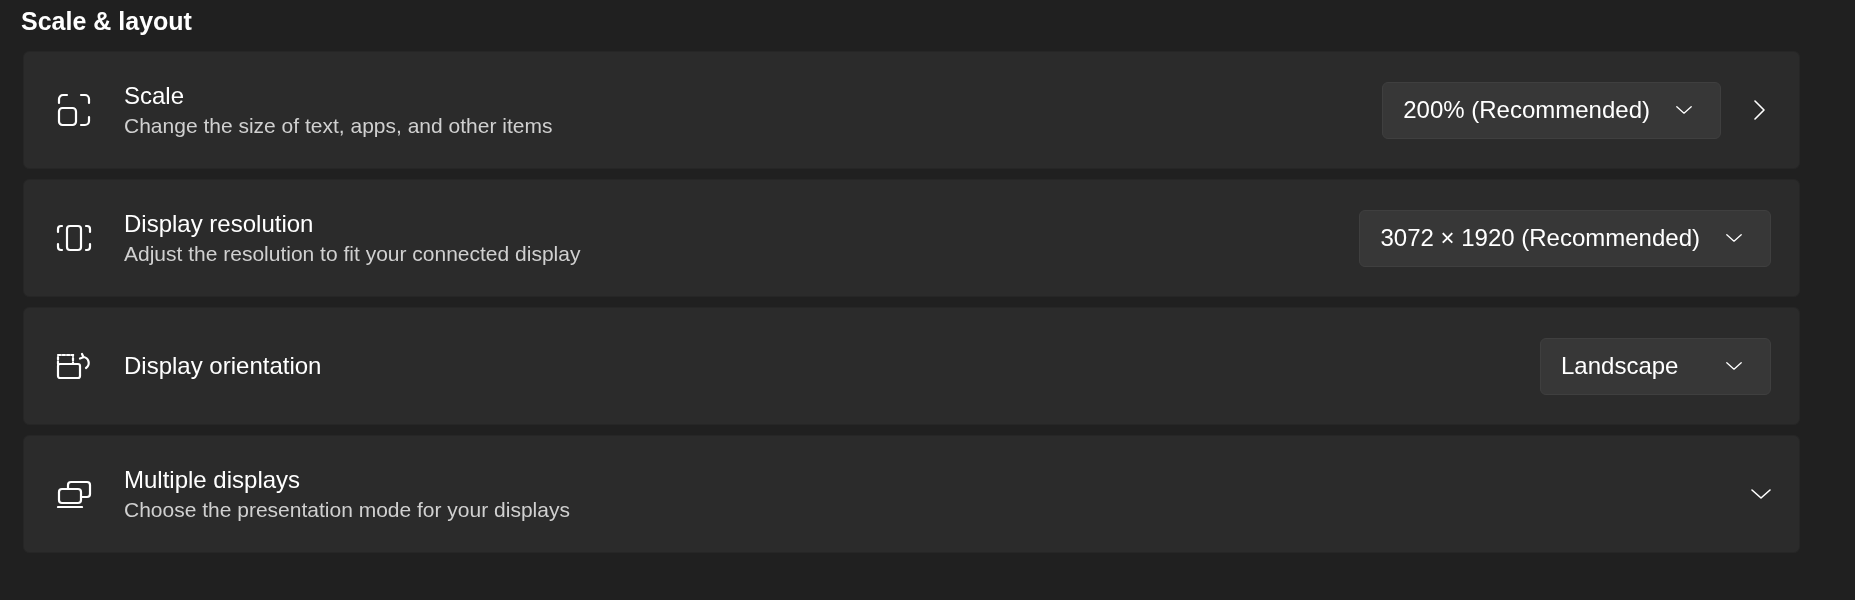 This screenshot has width=1855, height=600. Describe the element at coordinates (219, 224) in the screenshot. I see `setting-title: Display resolution` at that location.